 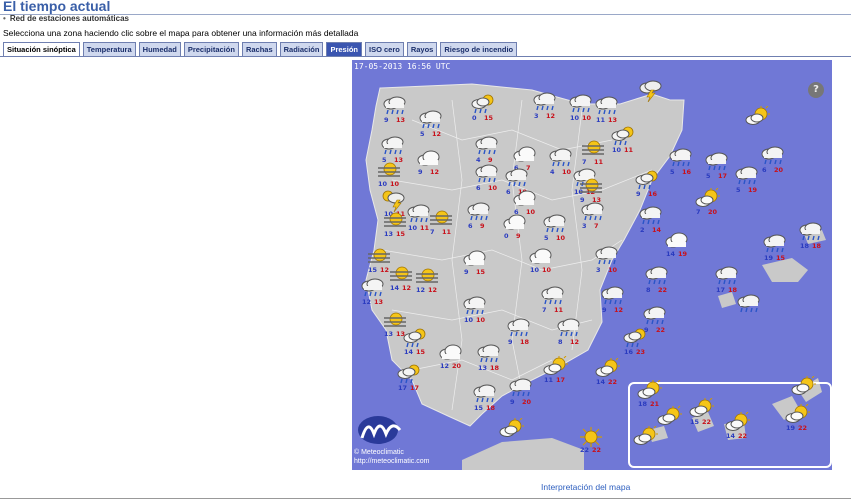 I want to click on station-marker: 9 15, so click(x=475, y=263).